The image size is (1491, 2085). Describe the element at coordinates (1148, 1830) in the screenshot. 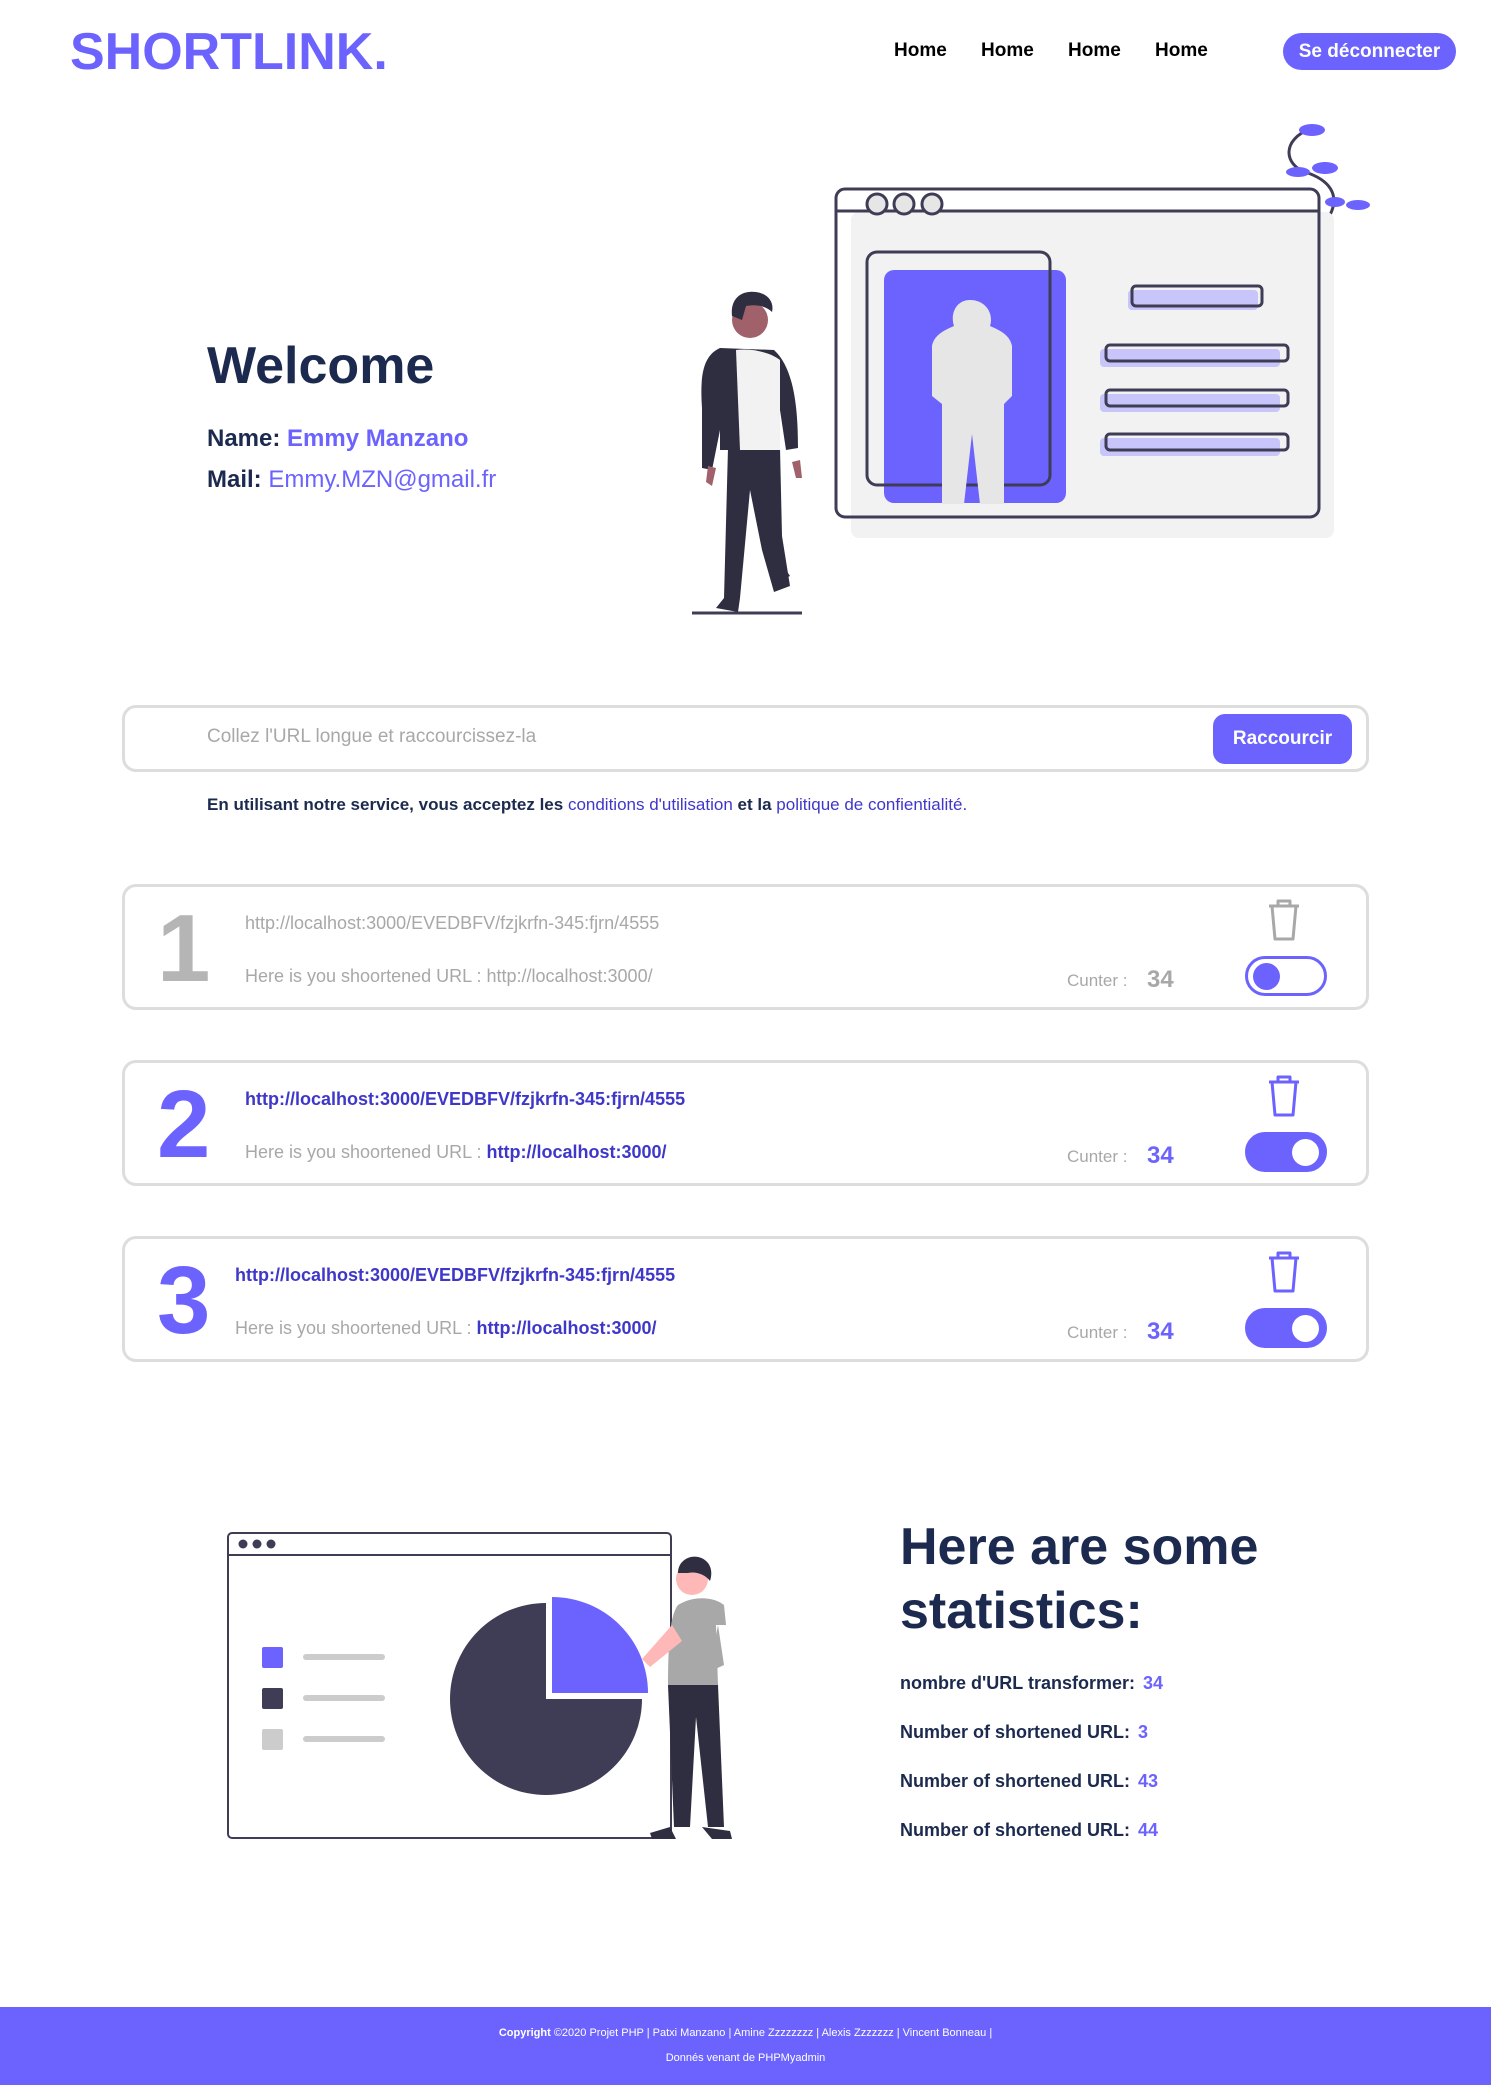

I see `stat-value: 44` at that location.